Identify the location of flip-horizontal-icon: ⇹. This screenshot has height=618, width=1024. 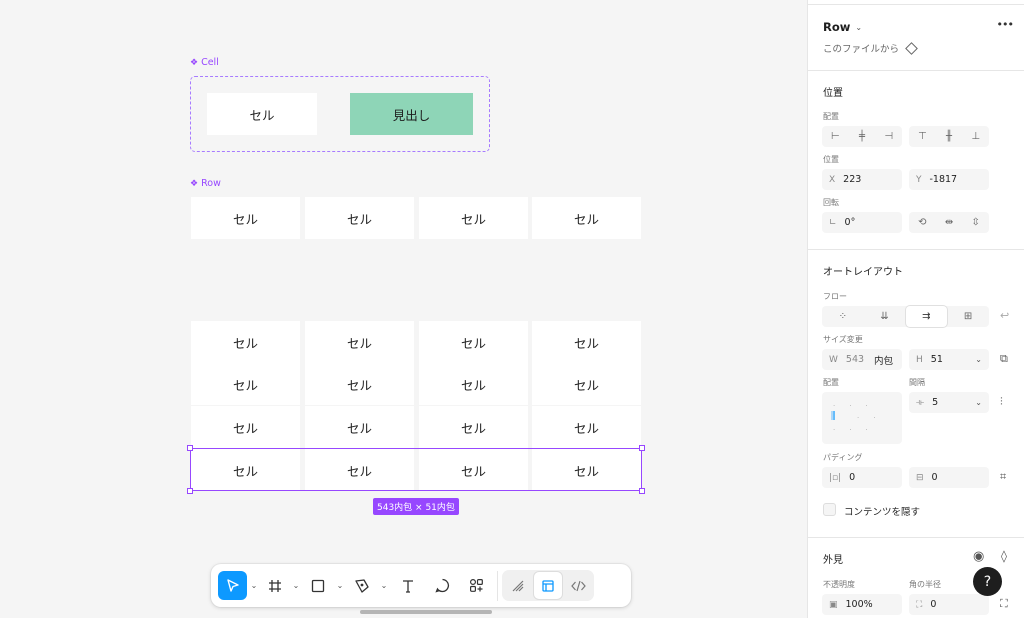
(949, 222).